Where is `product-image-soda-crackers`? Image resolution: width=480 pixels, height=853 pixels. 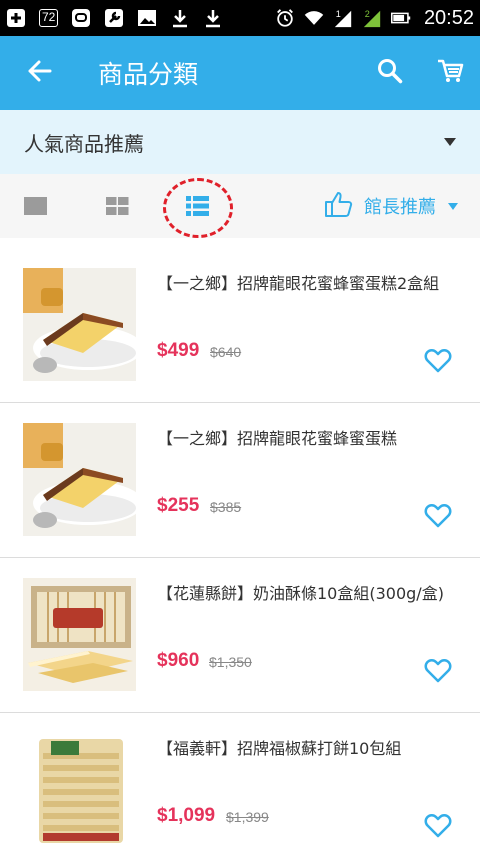 product-image-soda-crackers is located at coordinates (79, 789).